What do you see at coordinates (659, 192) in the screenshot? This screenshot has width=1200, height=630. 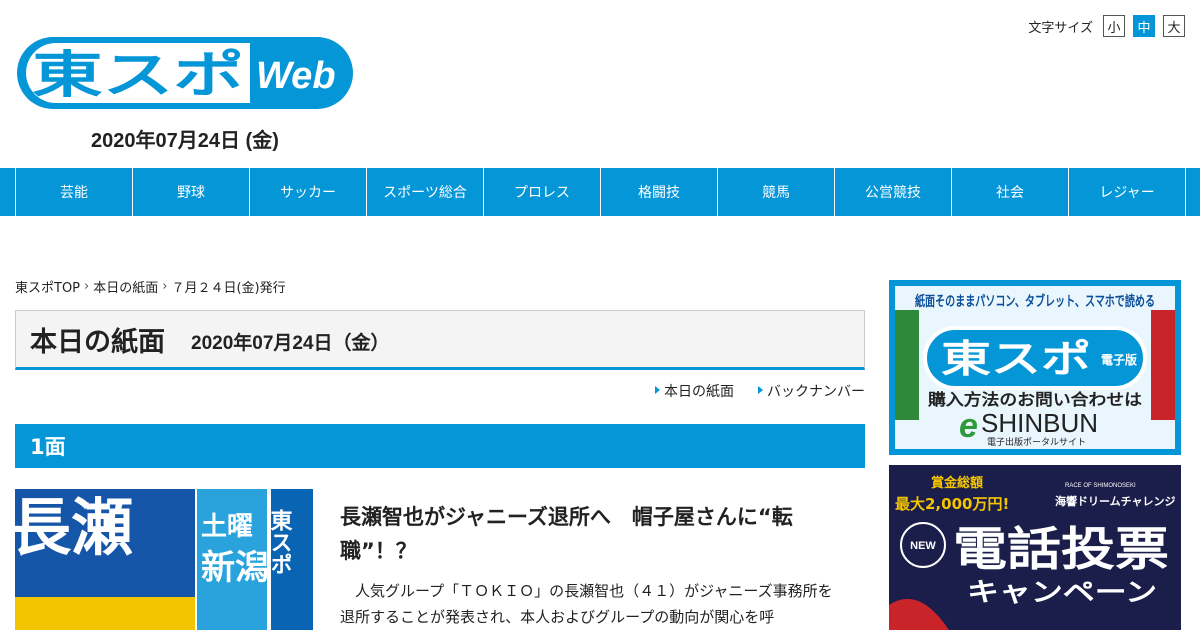 I see `nav-item-fighting: 格闘技` at bounding box center [659, 192].